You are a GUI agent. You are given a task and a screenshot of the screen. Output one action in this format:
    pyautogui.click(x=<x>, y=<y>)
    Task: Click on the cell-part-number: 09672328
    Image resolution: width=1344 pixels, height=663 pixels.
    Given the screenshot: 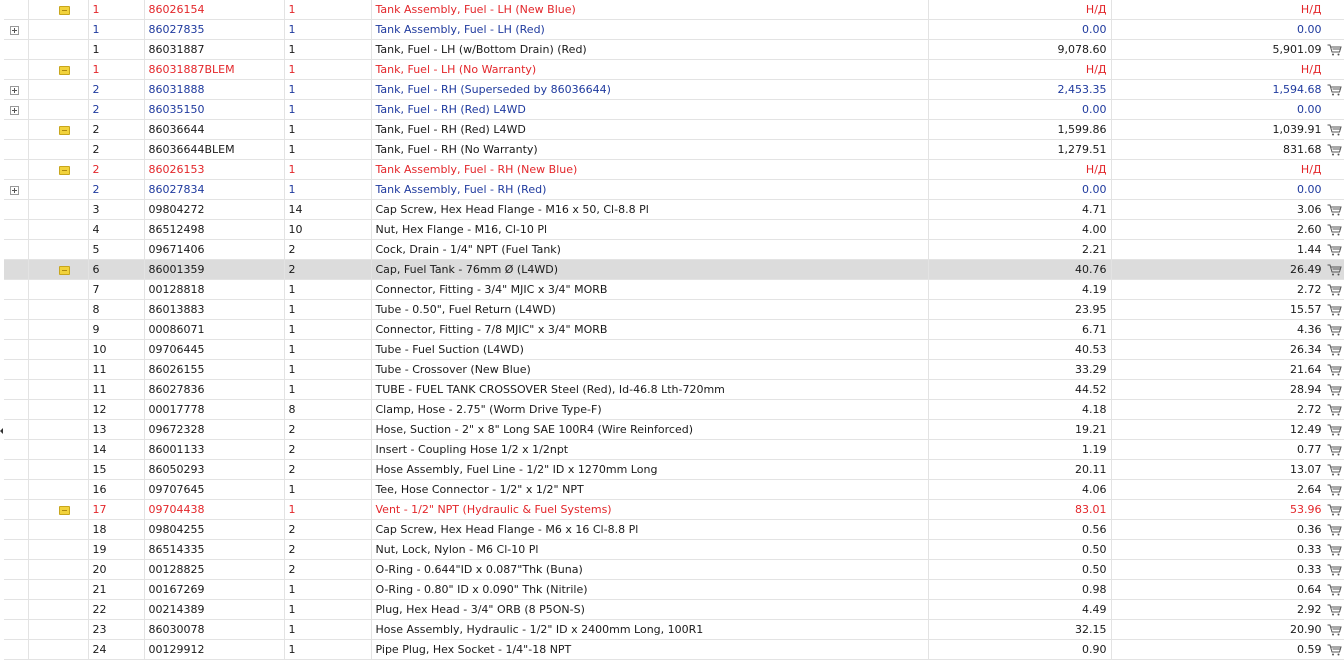 What is the action you would take?
    pyautogui.click(x=214, y=429)
    